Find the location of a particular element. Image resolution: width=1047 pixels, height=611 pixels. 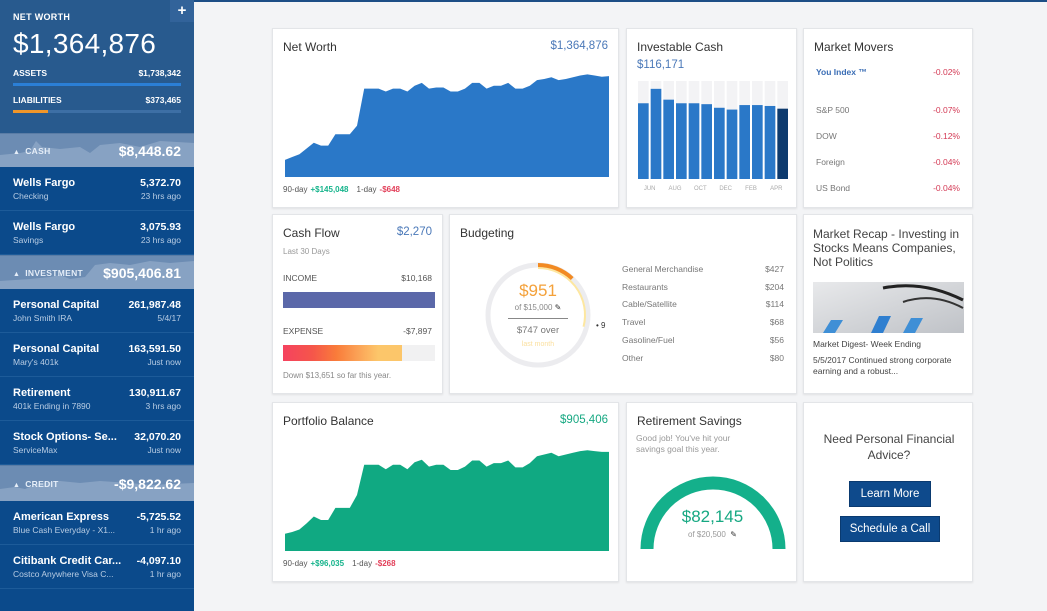

x-tick-label: AUG is located at coordinates (674, 189).